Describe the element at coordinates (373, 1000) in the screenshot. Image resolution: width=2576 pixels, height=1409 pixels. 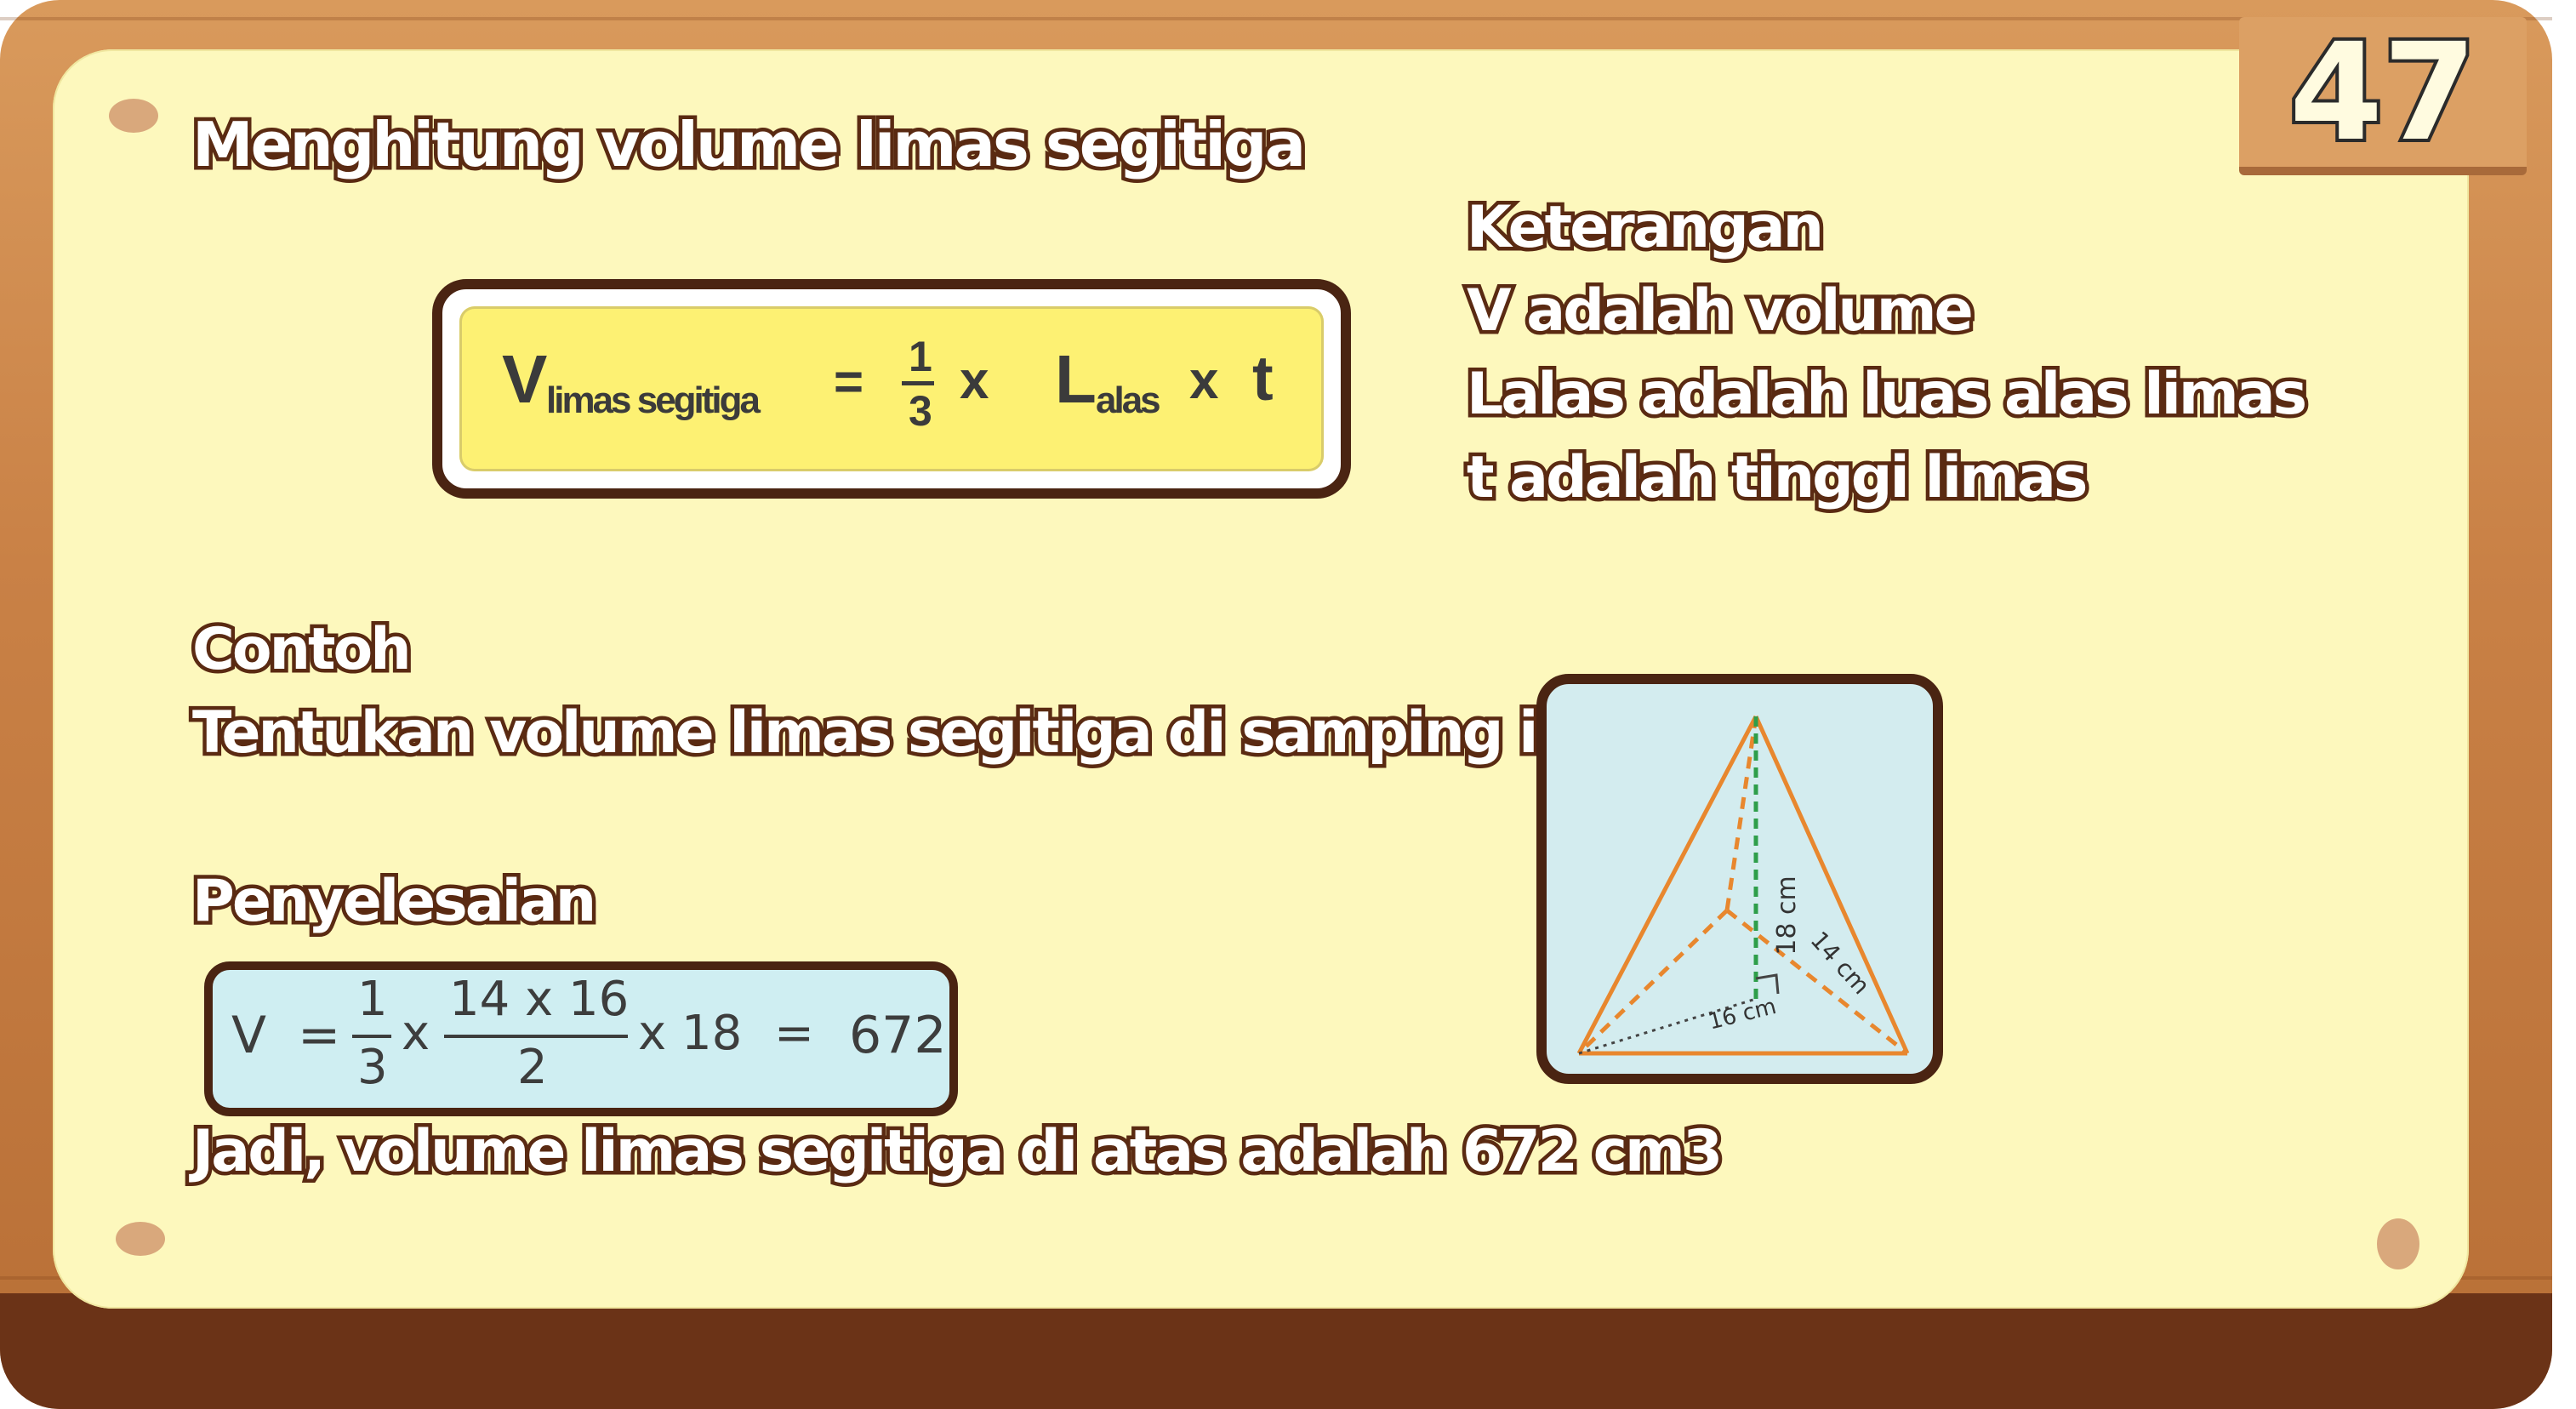
I see `answer-numerator-1: 1` at that location.